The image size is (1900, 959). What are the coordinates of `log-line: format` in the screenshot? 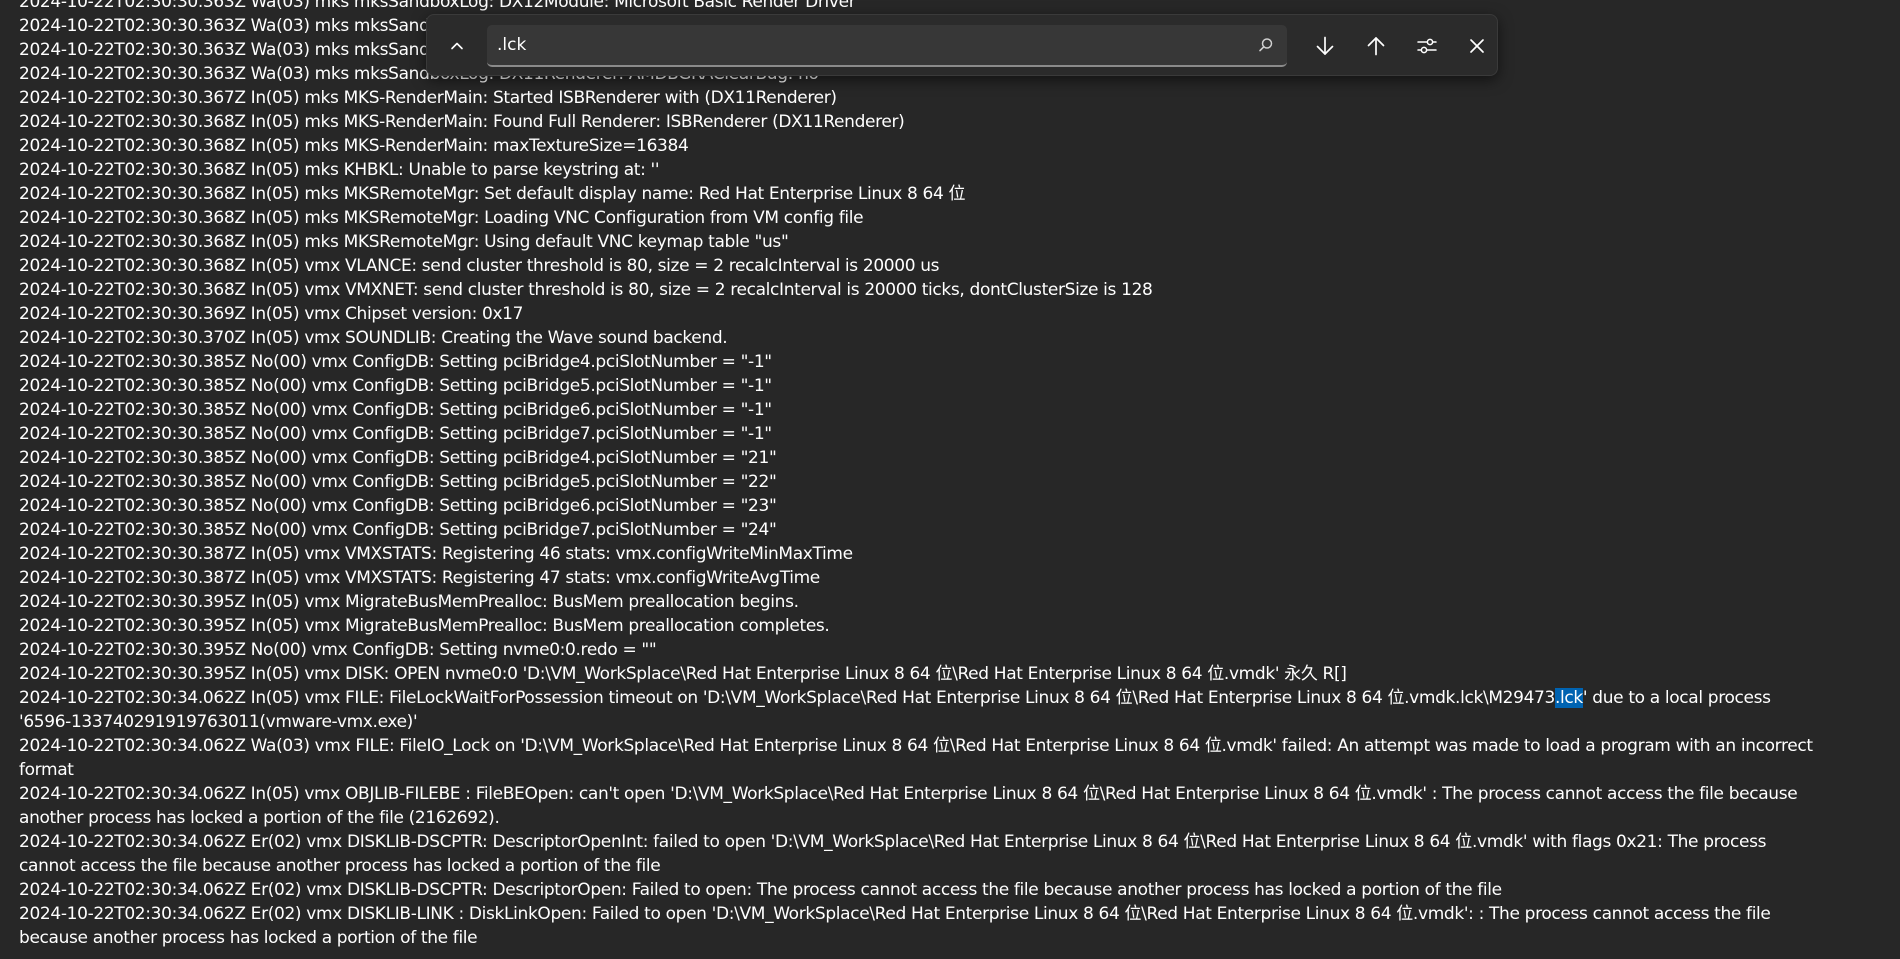 It's located at (46, 770).